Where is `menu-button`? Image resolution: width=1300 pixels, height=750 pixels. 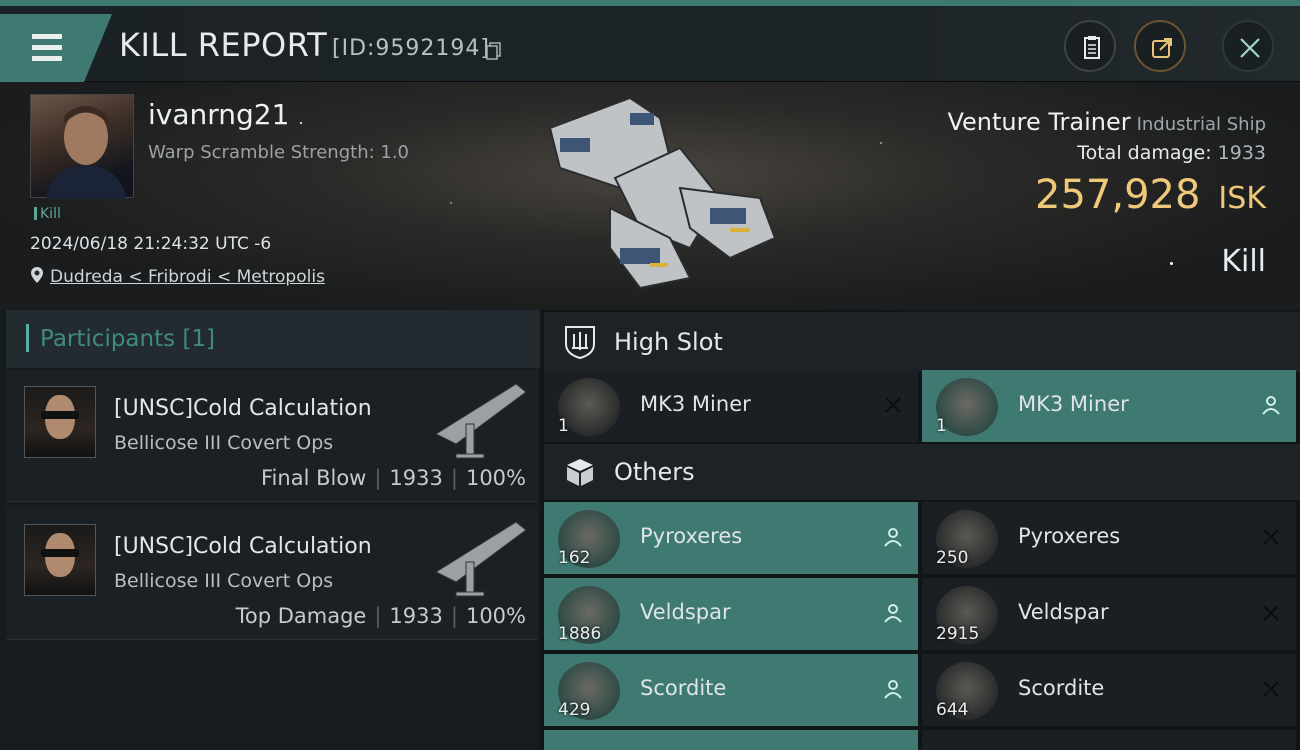 menu-button is located at coordinates (56, 48).